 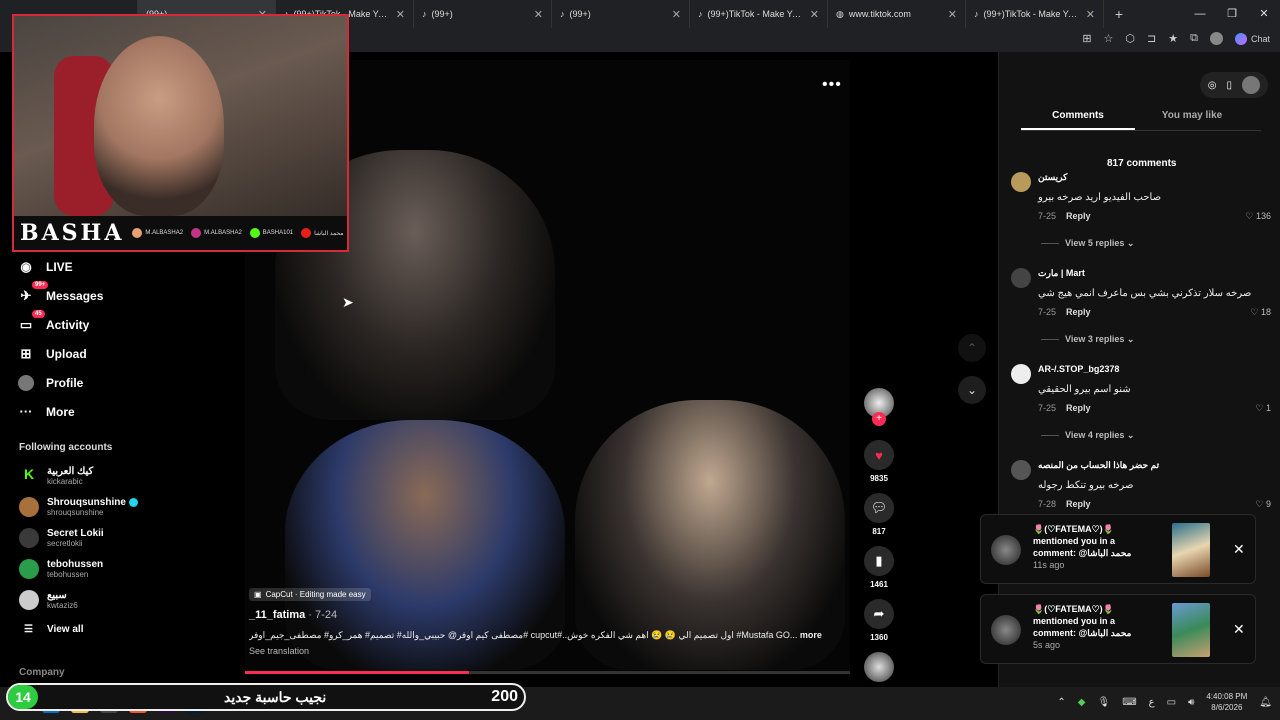 What do you see at coordinates (277, 615) in the screenshot?
I see `author-name: _11_fatima` at bounding box center [277, 615].